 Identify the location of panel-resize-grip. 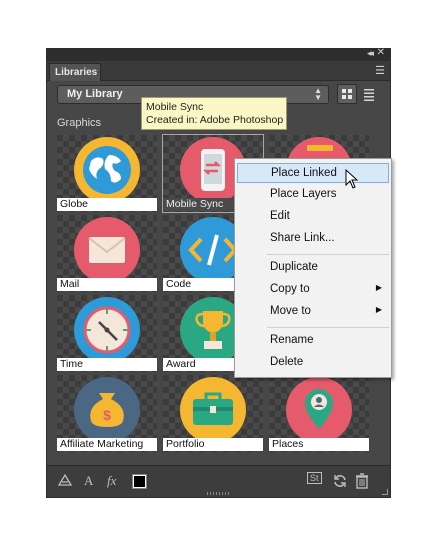
(219, 493).